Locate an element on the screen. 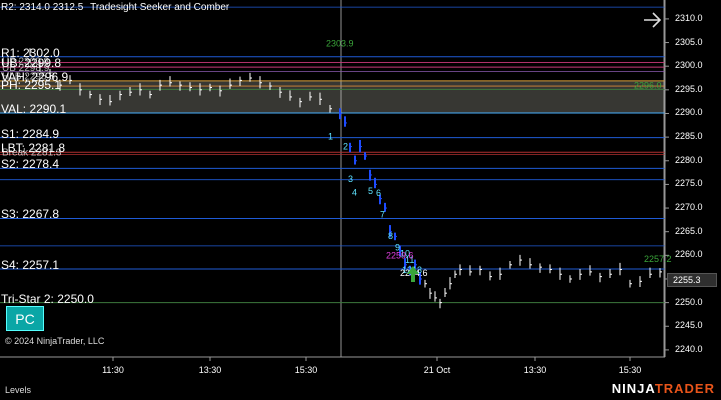  pc-button-label: PC is located at coordinates (25, 318).